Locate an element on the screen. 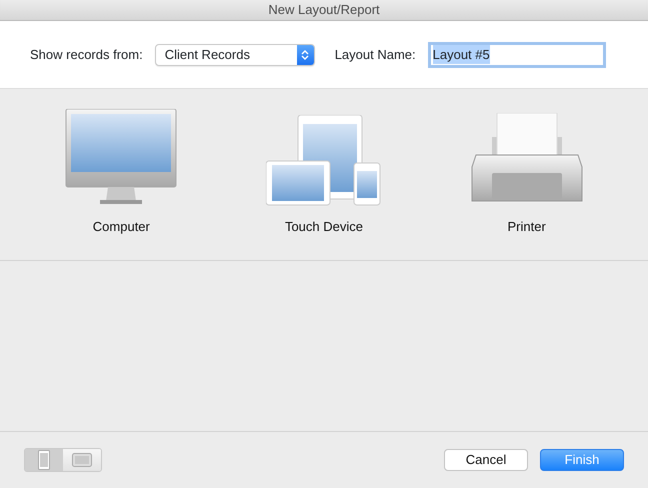  device-option: Computer is located at coordinates (121, 172).